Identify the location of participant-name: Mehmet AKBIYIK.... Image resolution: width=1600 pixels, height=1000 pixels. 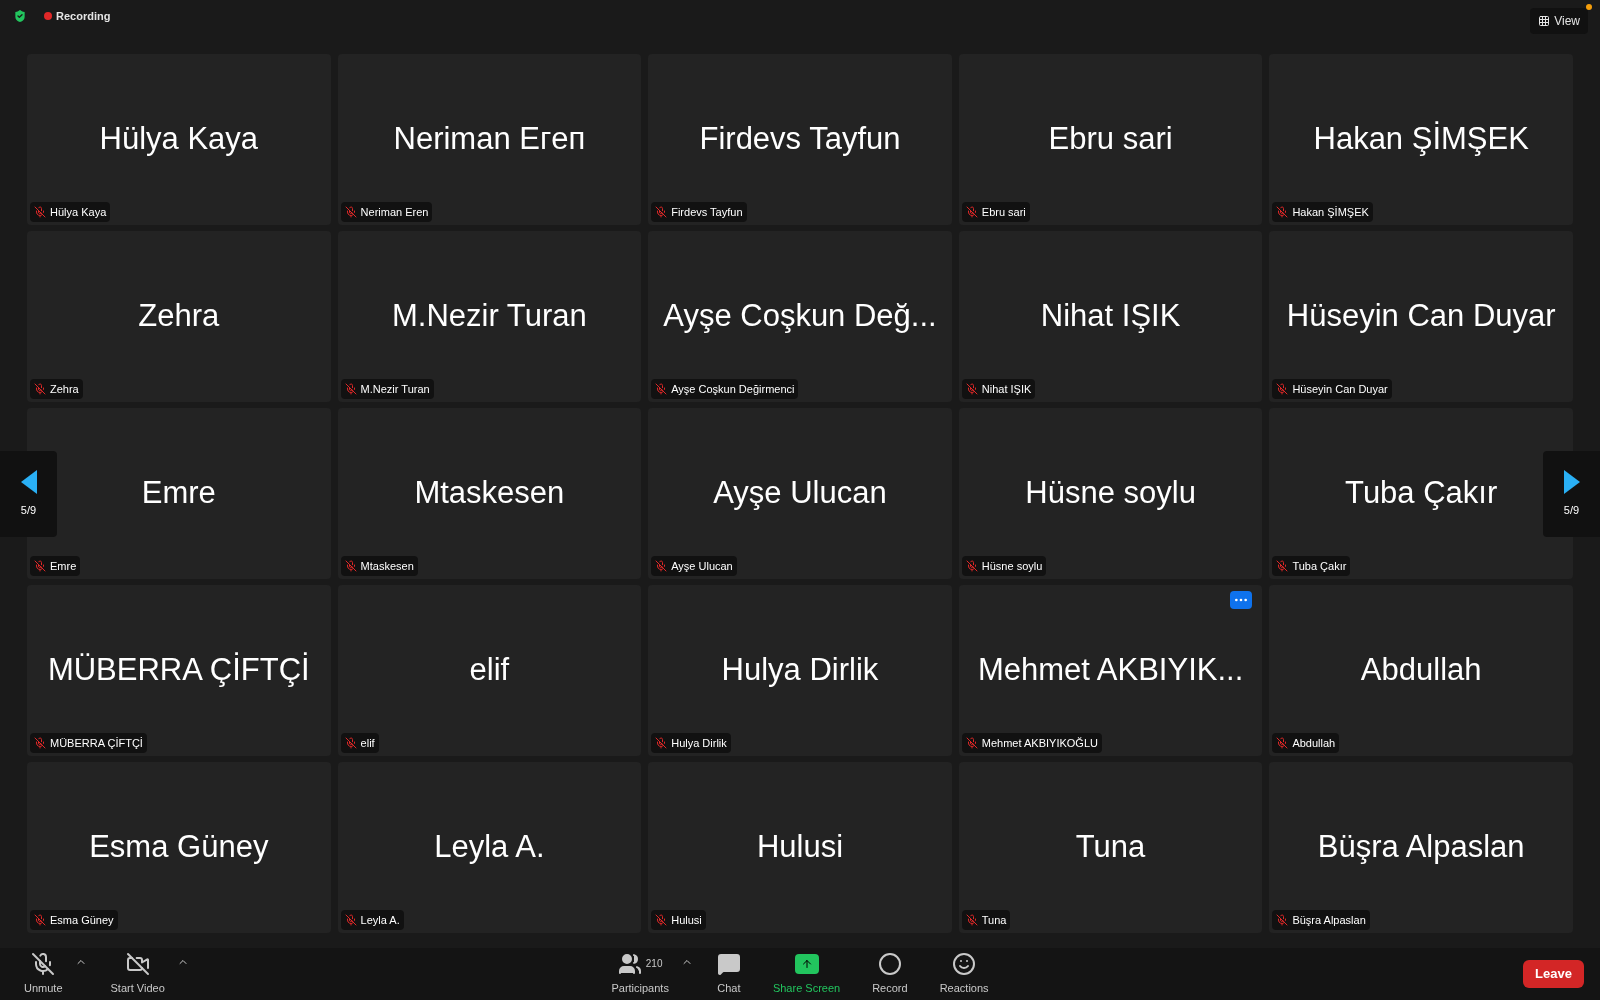
(1110, 670).